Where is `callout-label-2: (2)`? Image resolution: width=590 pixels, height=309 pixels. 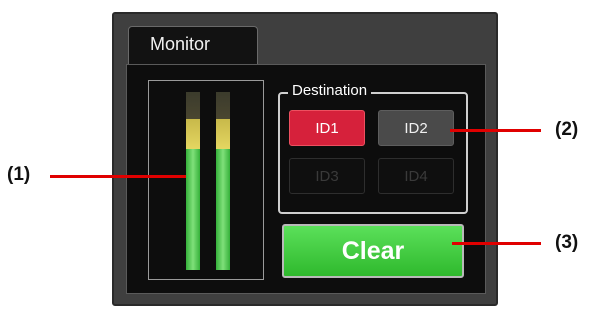 callout-label-2: (2) is located at coordinates (567, 129).